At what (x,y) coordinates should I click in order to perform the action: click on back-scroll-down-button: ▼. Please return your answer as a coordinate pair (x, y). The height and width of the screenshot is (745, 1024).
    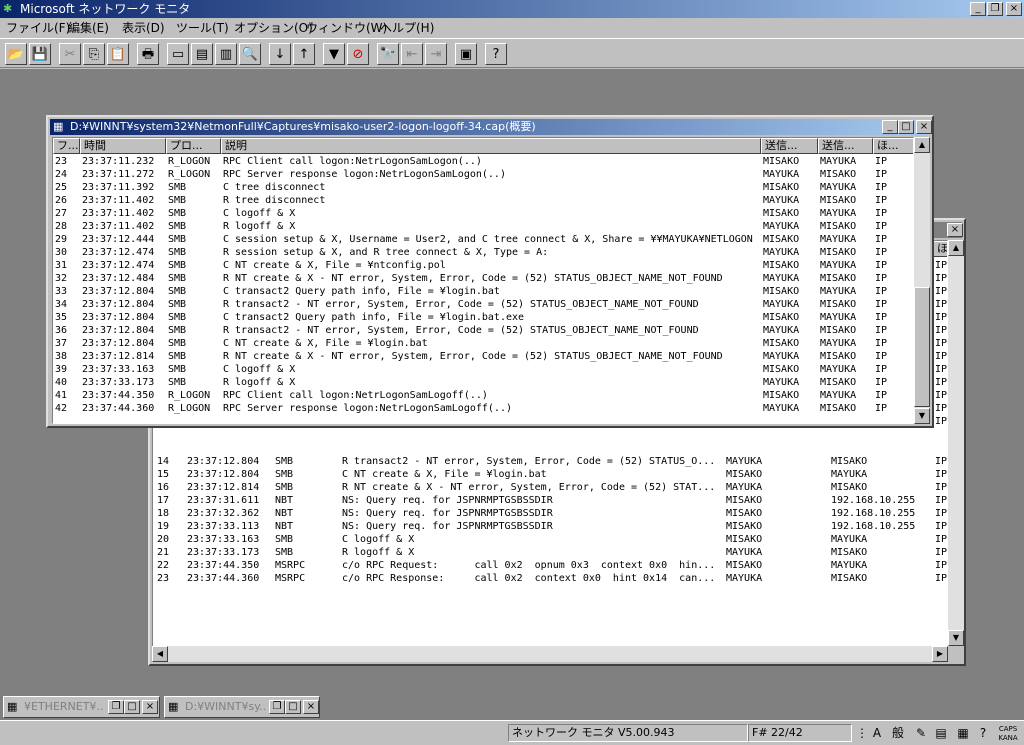
    Looking at the image, I should click on (956, 638).